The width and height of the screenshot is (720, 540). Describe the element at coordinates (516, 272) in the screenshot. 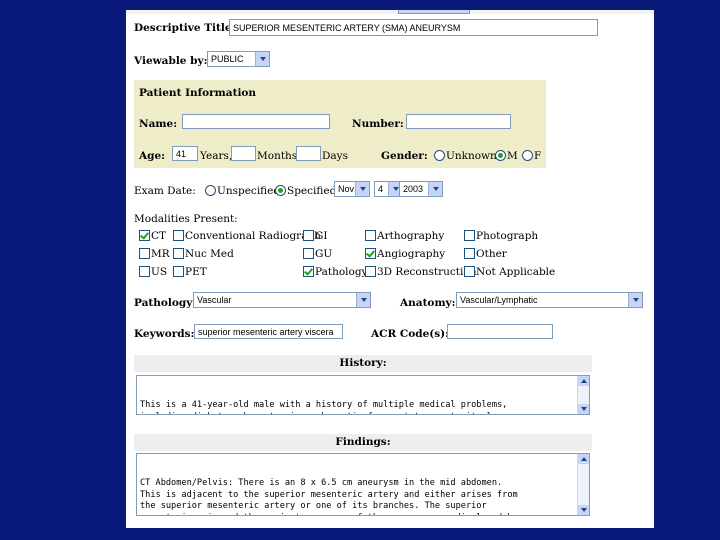

I see `modality-not-applicable-label: Not Applicable` at that location.